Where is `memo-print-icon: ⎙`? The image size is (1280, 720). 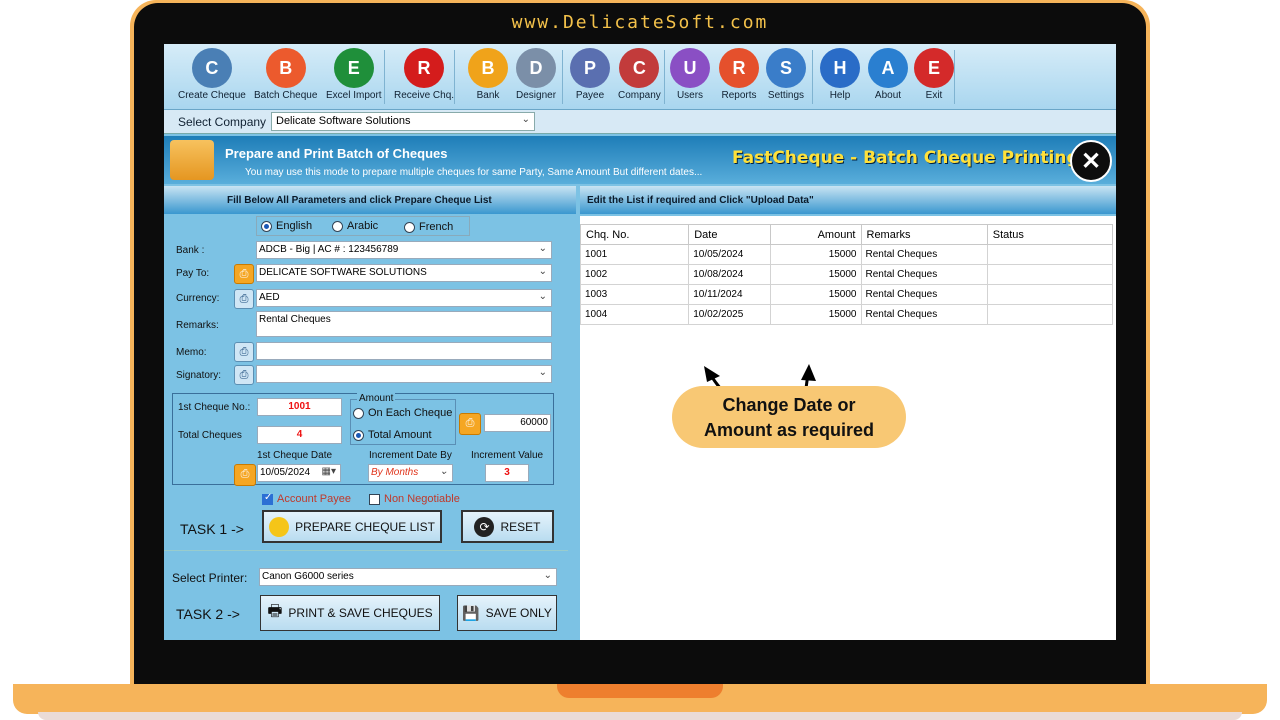 memo-print-icon: ⎙ is located at coordinates (244, 352).